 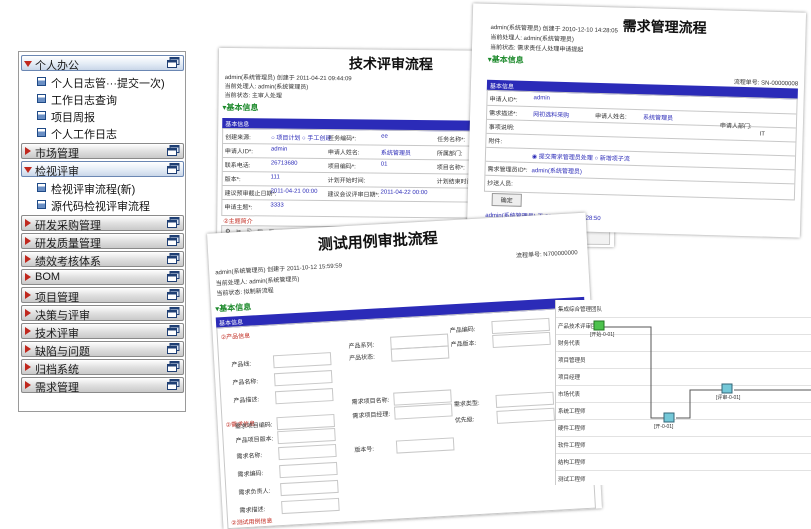 What do you see at coordinates (536, 49) in the screenshot?
I see `requirement-meta-status: 当前状态: 需求责任人处理申请提起` at bounding box center [536, 49].